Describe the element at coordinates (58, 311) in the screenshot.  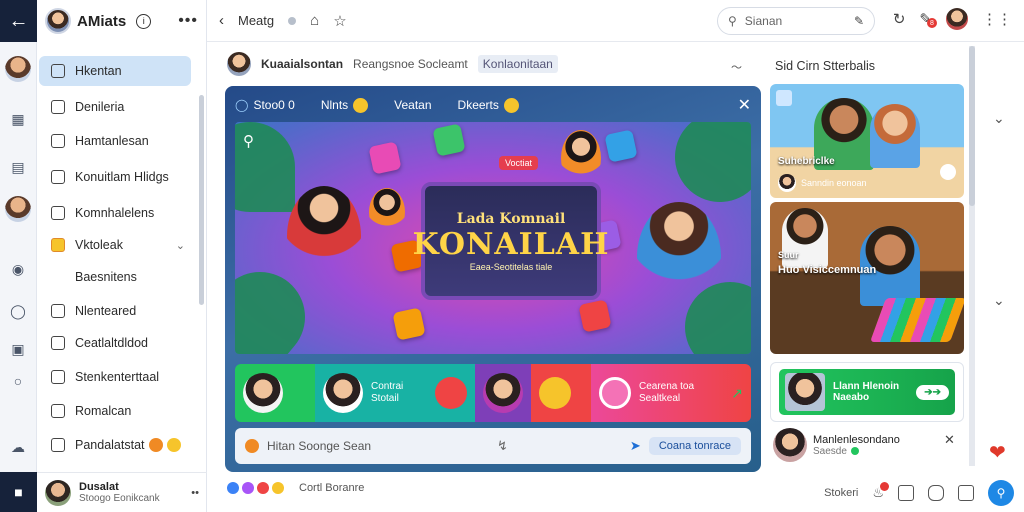
I see `document-icon` at that location.